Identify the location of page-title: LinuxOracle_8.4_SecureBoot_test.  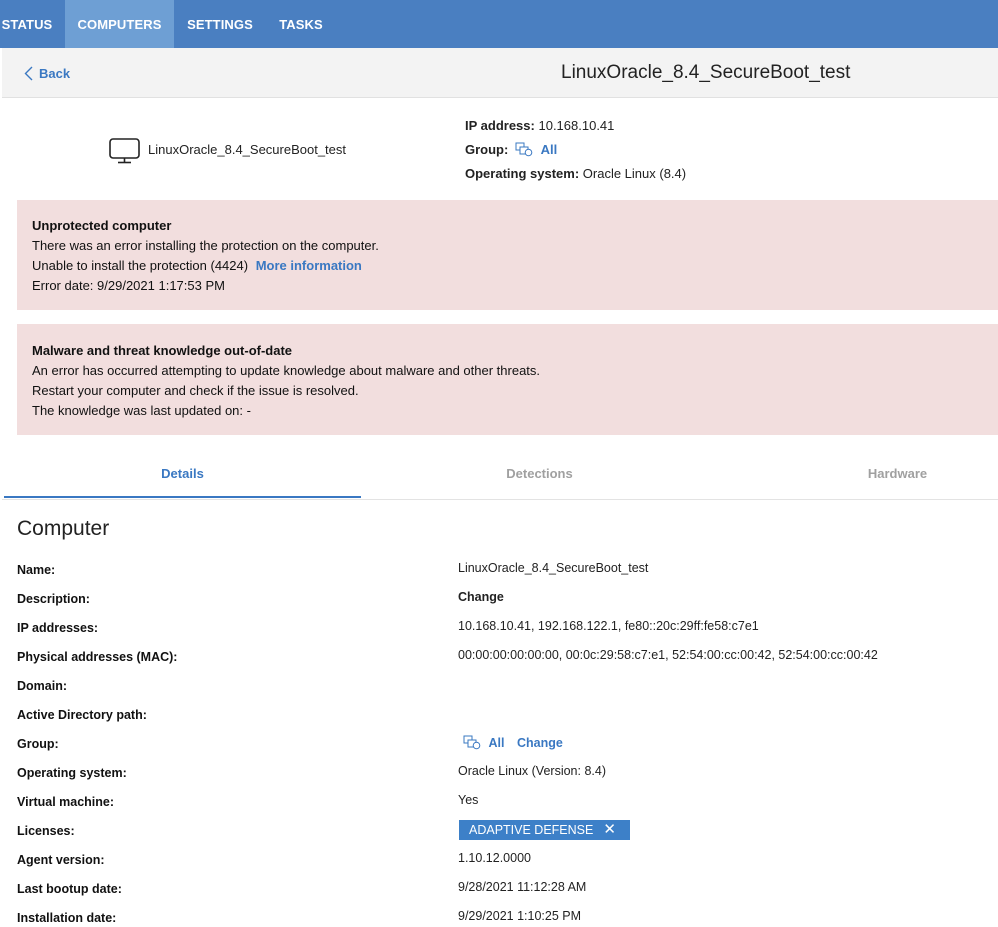
(706, 72).